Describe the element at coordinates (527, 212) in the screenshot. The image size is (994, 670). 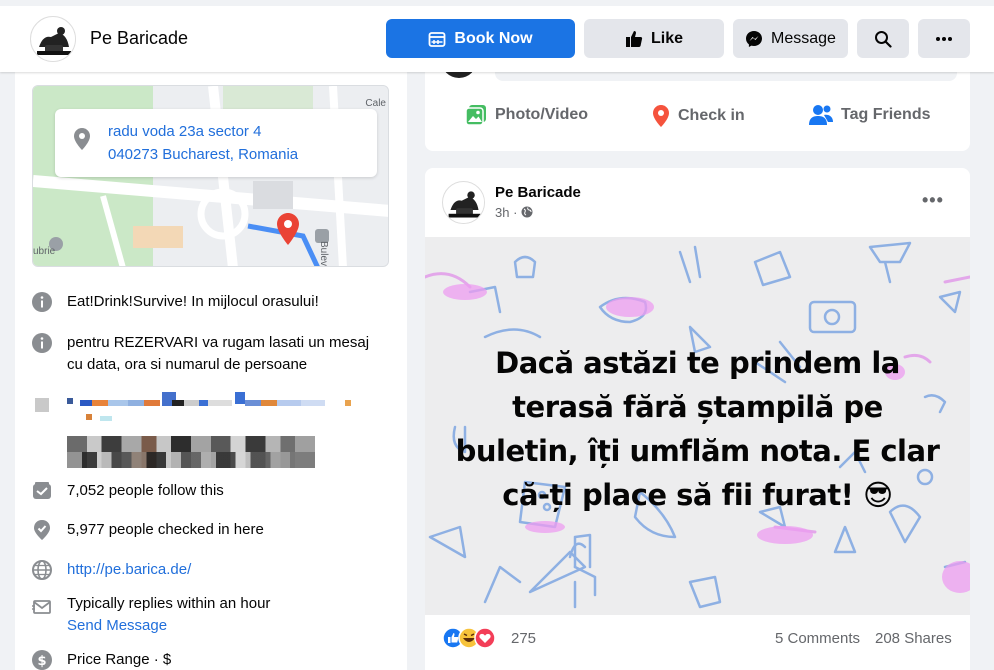
I see `public-globe-icon` at that location.